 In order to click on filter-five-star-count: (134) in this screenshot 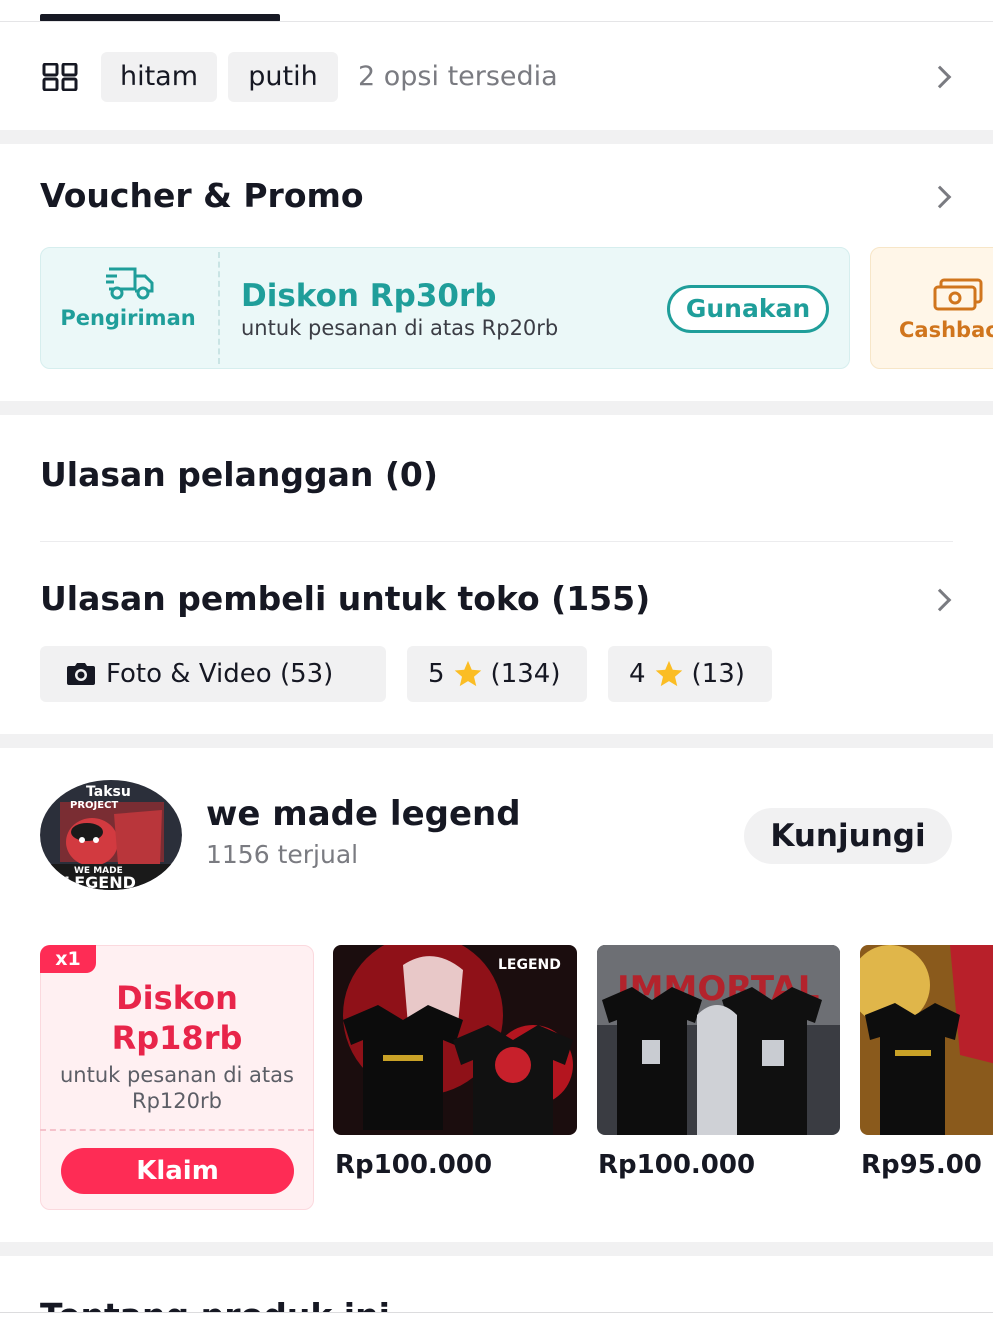, I will do `click(525, 674)`.